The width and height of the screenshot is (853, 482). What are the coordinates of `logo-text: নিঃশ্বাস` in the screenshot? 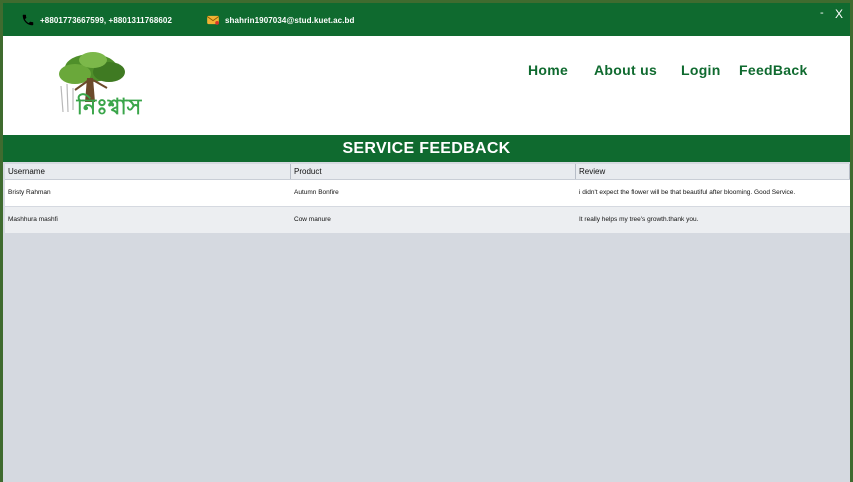 It's located at (109, 106).